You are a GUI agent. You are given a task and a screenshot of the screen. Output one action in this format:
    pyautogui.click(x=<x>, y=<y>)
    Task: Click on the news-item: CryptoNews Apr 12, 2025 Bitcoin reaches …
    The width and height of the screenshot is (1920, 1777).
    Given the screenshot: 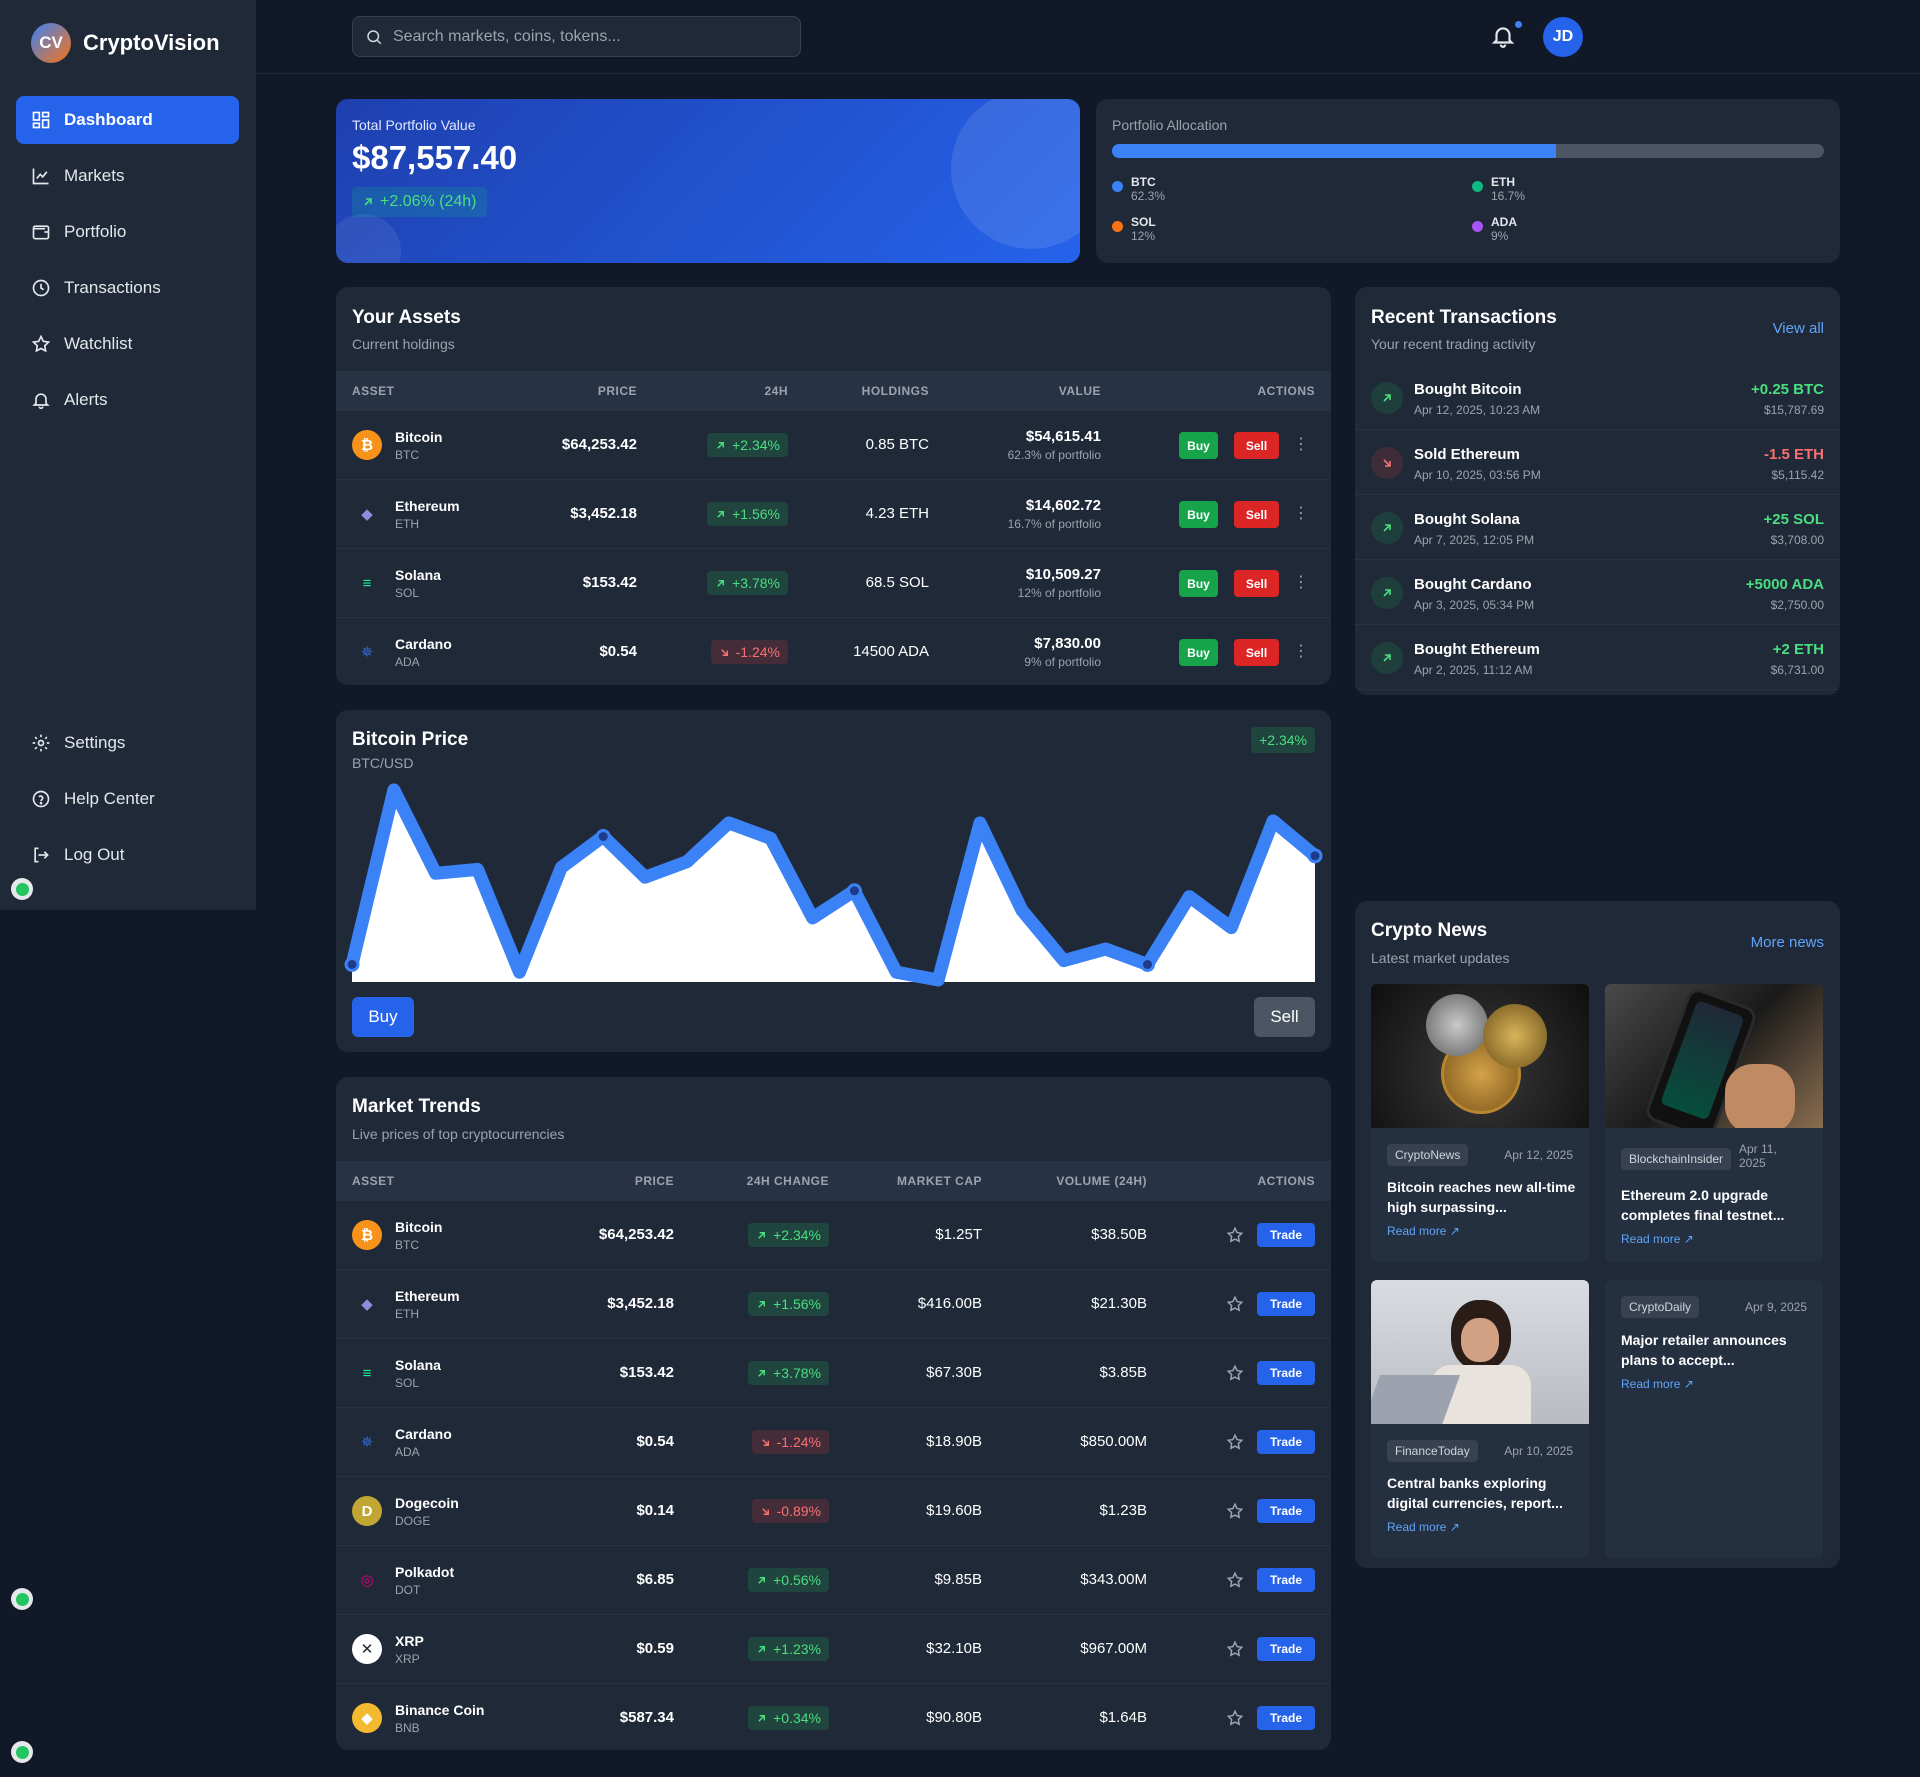 What is the action you would take?
    pyautogui.click(x=1480, y=1123)
    